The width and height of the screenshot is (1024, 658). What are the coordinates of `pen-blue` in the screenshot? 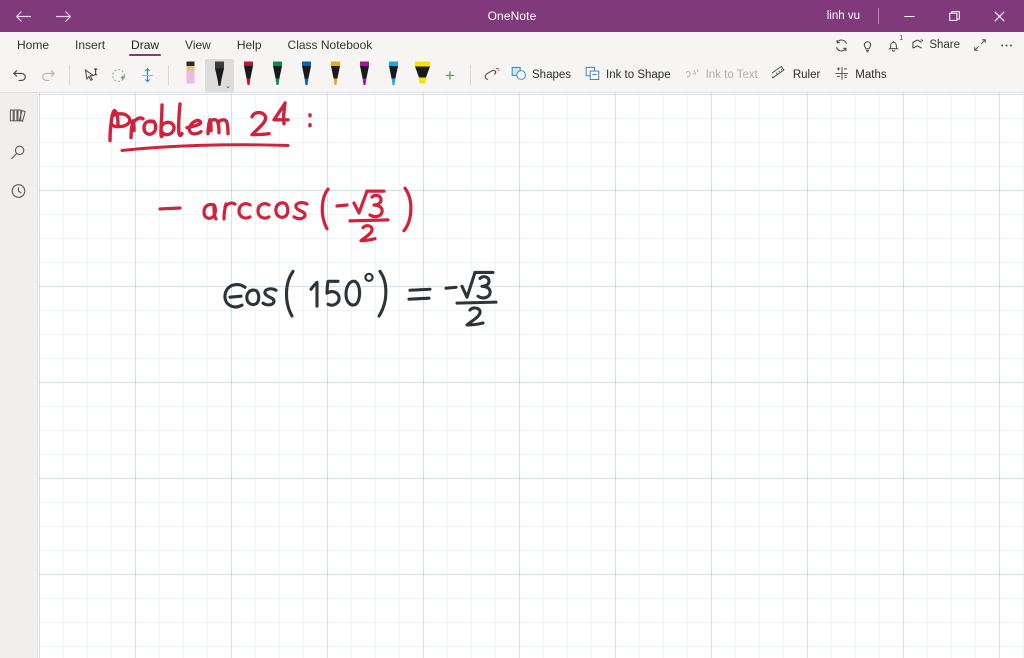 It's located at (306, 75).